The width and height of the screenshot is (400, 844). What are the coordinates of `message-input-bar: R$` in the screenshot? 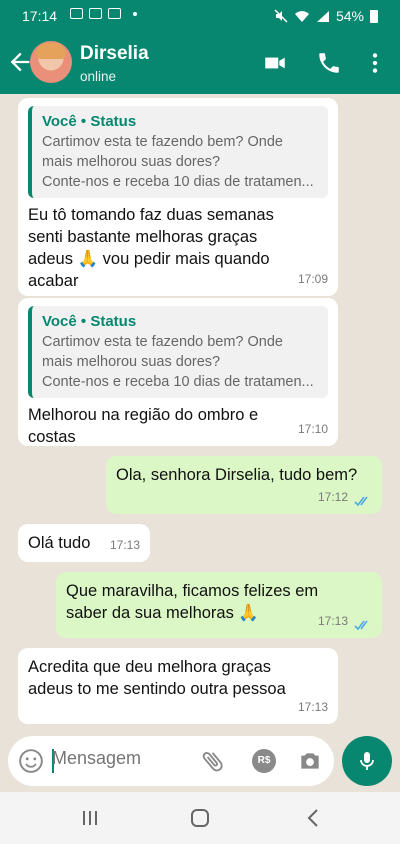 It's located at (171, 761).